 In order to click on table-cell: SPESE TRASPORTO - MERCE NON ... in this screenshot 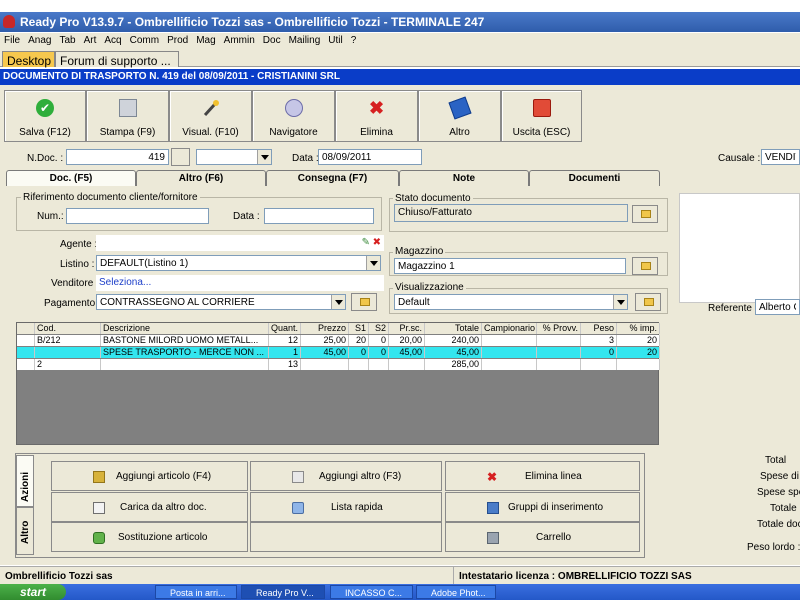, I will do `click(185, 352)`.